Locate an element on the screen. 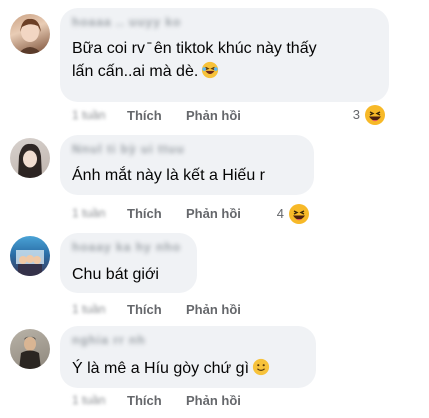 The image size is (429, 418). comment-text: Ánh mắt này là kết a Hiếu r is located at coordinates (168, 175).